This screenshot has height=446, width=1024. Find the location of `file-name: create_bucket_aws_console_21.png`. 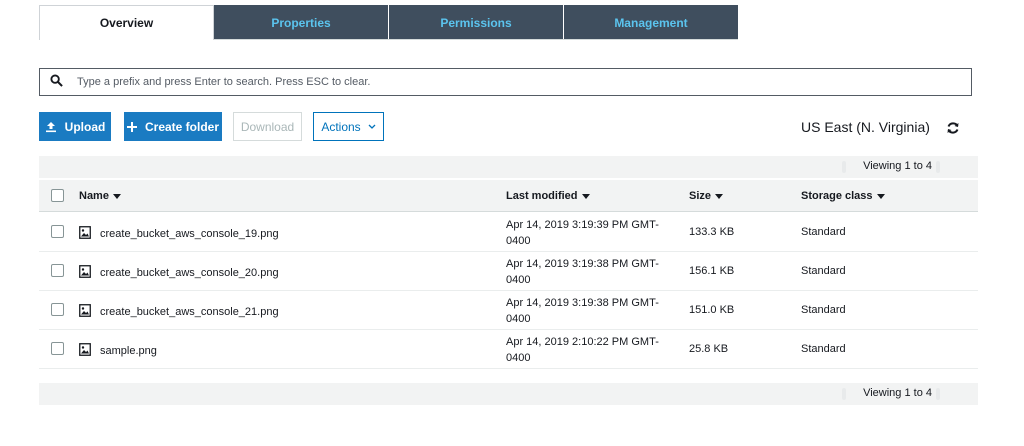

file-name: create_bucket_aws_console_21.png is located at coordinates (189, 312).